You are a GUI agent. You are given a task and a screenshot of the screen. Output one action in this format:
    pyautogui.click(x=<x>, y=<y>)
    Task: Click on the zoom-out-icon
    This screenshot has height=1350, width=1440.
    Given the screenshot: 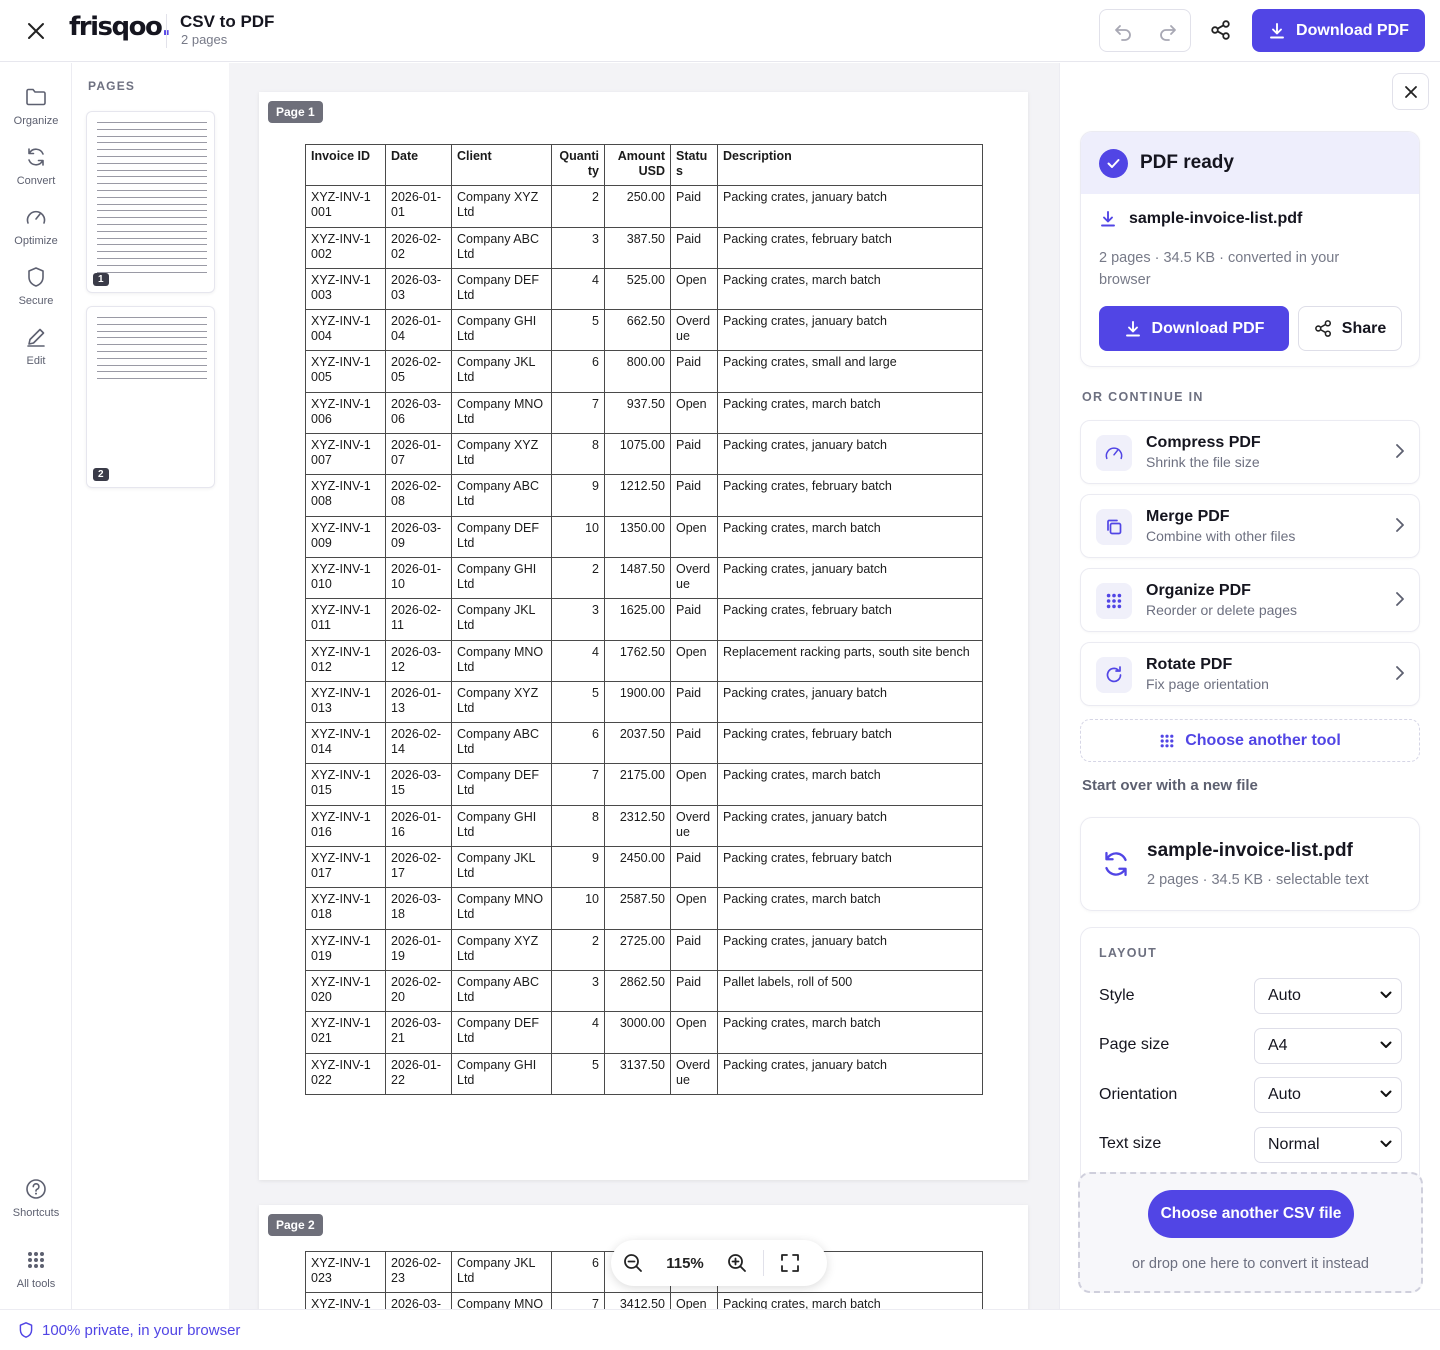 What is the action you would take?
    pyautogui.click(x=633, y=1263)
    